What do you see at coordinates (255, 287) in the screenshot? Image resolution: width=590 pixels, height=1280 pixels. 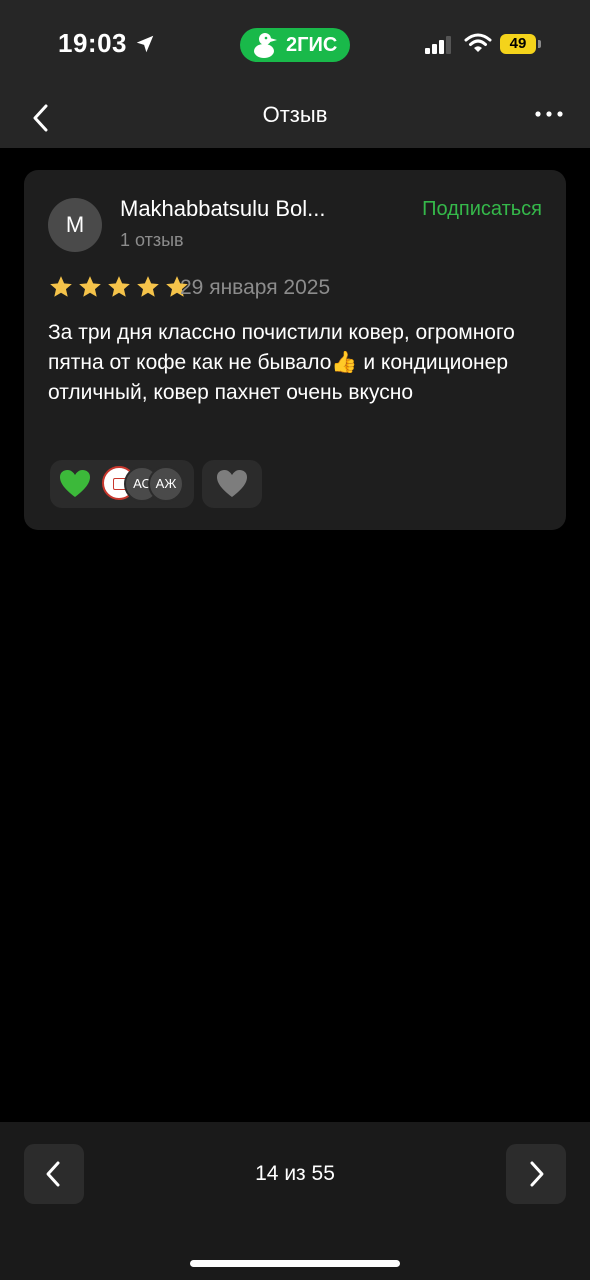 I see `review-date: 29 января 2025` at bounding box center [255, 287].